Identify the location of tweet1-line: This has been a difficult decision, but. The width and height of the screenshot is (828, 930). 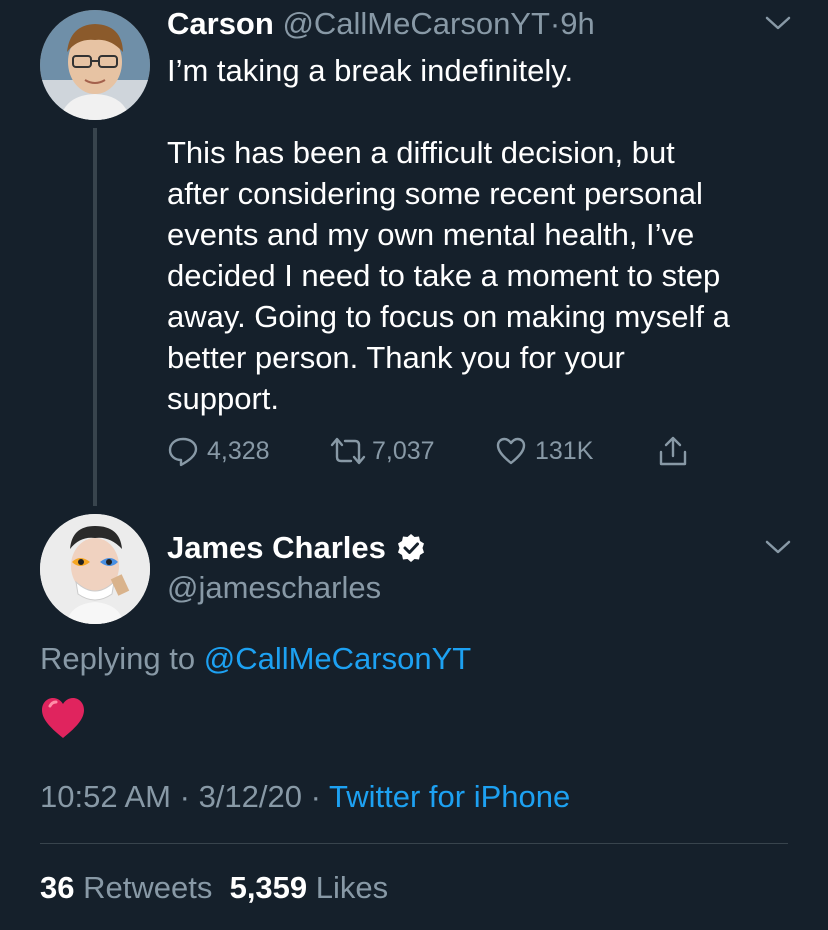
(421, 152).